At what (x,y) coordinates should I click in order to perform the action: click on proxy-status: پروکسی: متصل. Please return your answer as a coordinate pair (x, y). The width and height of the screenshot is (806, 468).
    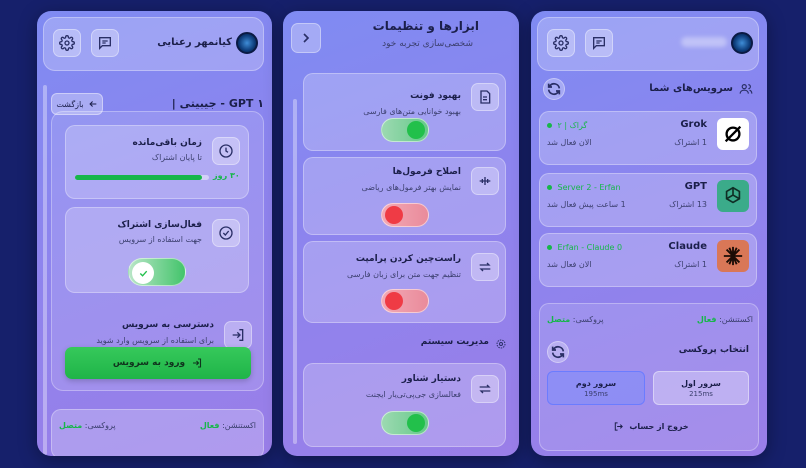
    Looking at the image, I should click on (575, 319).